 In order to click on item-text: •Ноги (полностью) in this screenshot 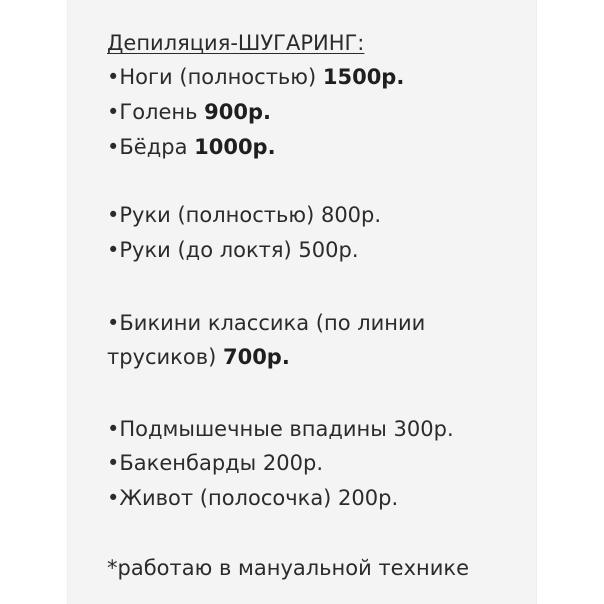, I will do `click(215, 77)`.